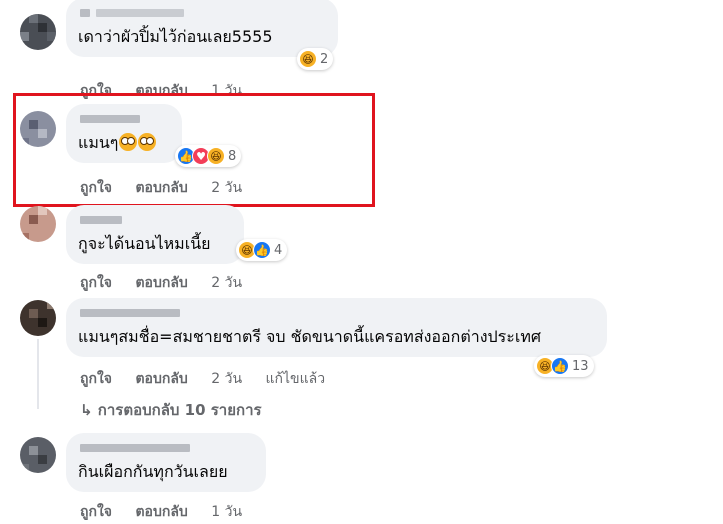 This screenshot has width=723, height=524. I want to click on thread-line, so click(38, 374).